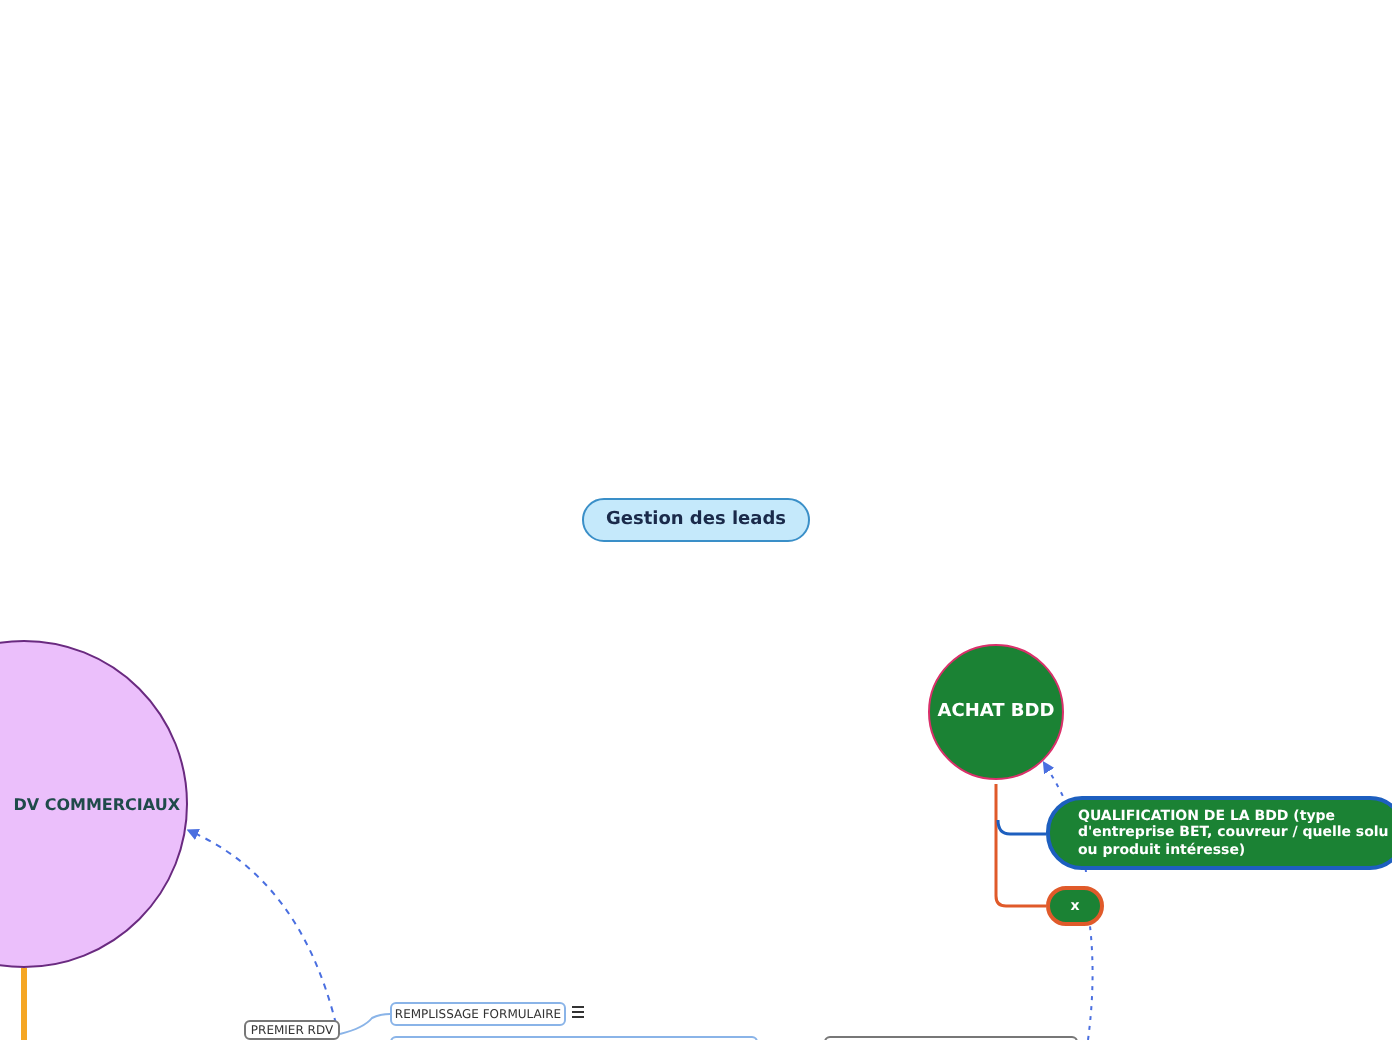 Image resolution: width=1392 pixels, height=1040 pixels. Describe the element at coordinates (696, 520) in the screenshot. I see `central-topic: Gestion des leads` at that location.